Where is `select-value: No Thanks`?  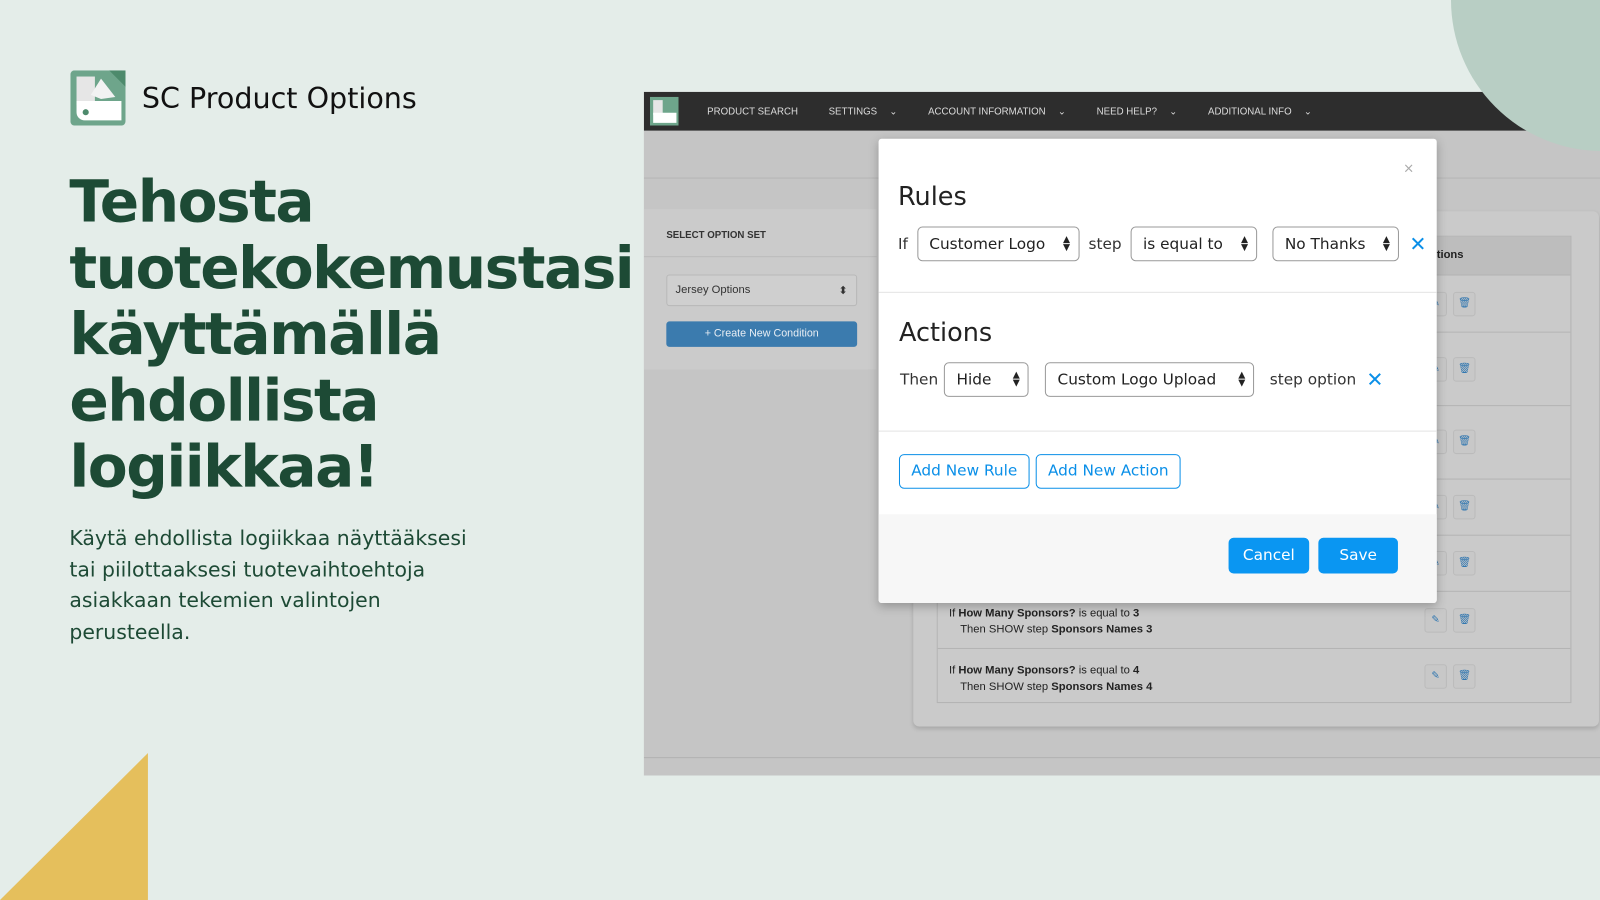
select-value: No Thanks is located at coordinates (1325, 244).